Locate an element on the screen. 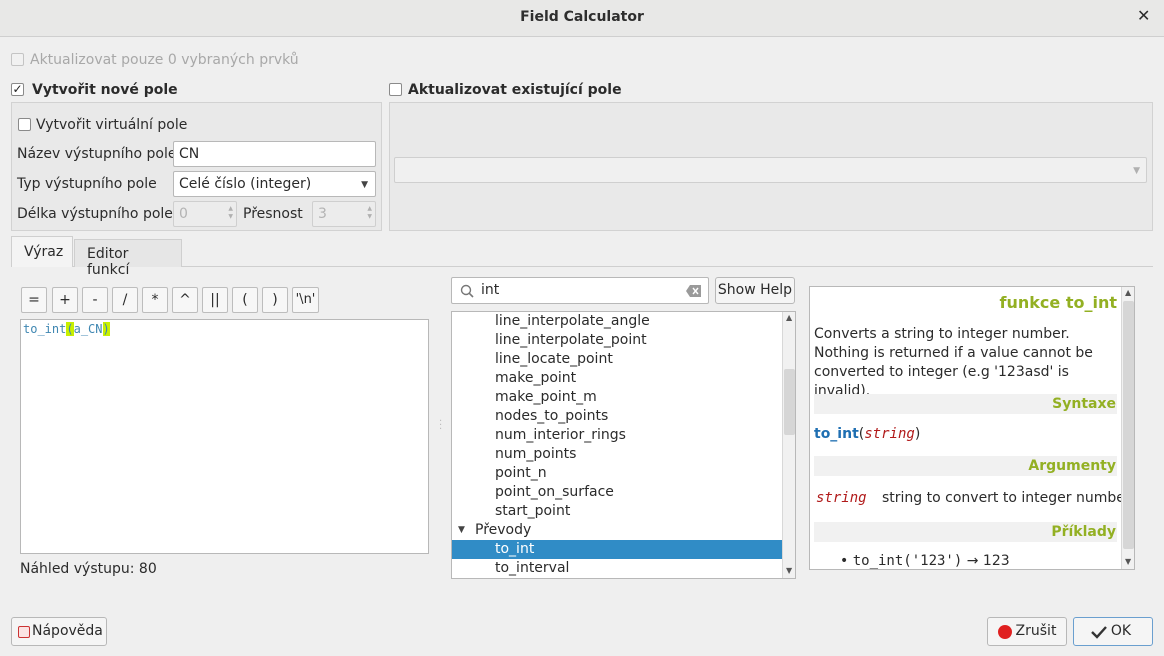  create-new-field-checkbox: ✓ is located at coordinates (17, 89).